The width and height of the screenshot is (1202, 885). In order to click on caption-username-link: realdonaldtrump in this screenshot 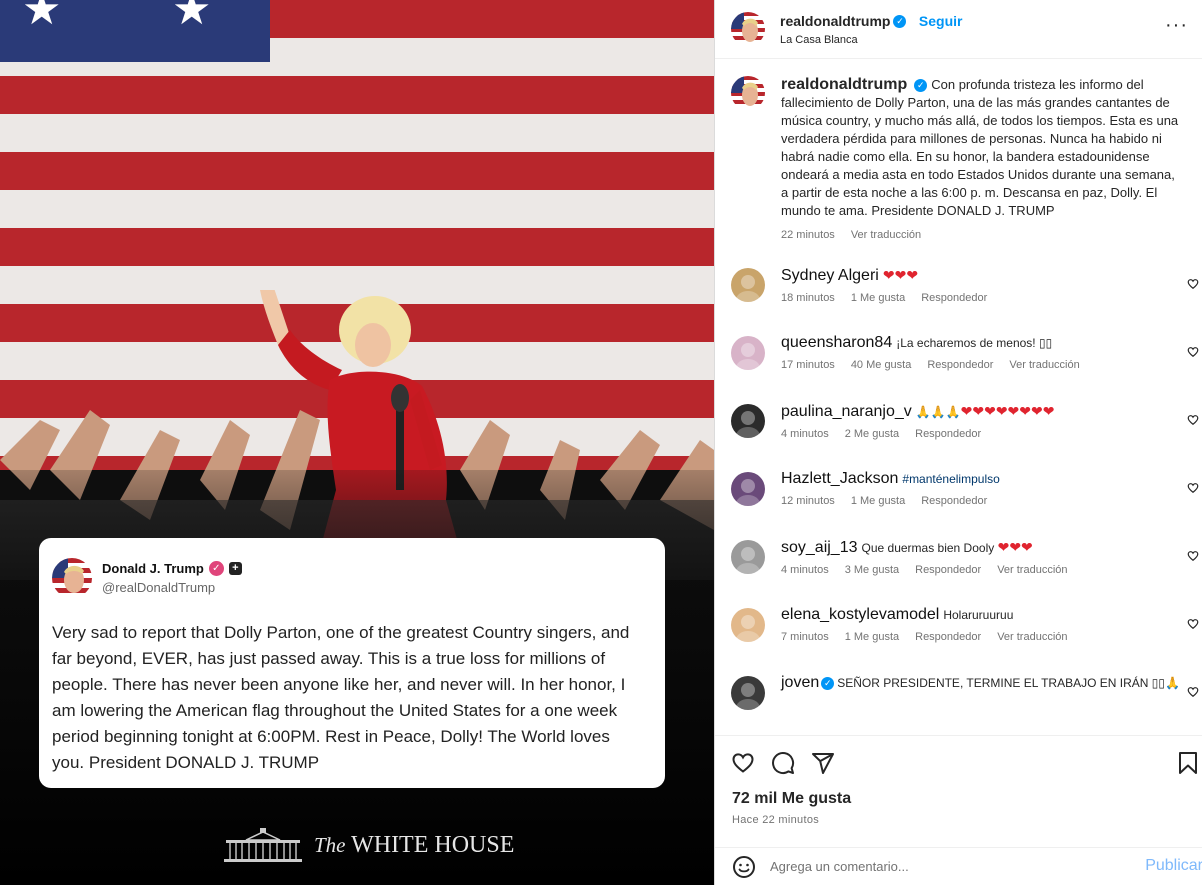, I will do `click(844, 84)`.